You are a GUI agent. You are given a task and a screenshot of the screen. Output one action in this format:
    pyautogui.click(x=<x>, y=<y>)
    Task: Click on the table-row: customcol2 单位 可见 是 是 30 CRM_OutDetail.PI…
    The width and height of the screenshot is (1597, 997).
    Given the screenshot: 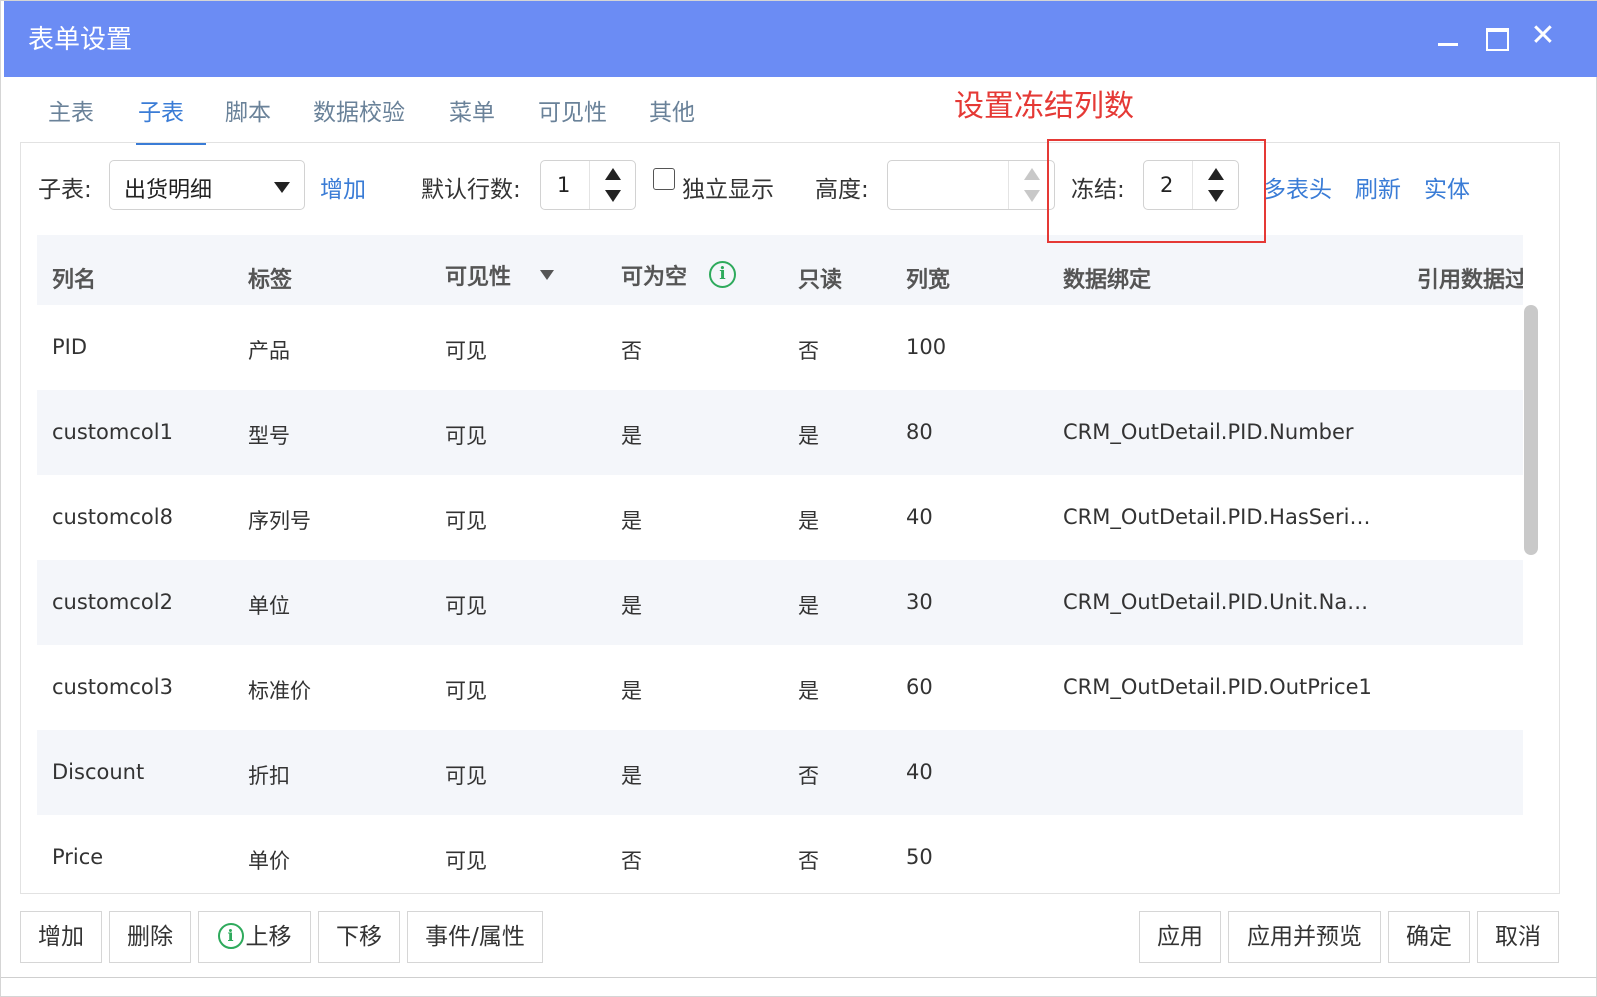 What is the action you would take?
    pyautogui.click(x=780, y=602)
    